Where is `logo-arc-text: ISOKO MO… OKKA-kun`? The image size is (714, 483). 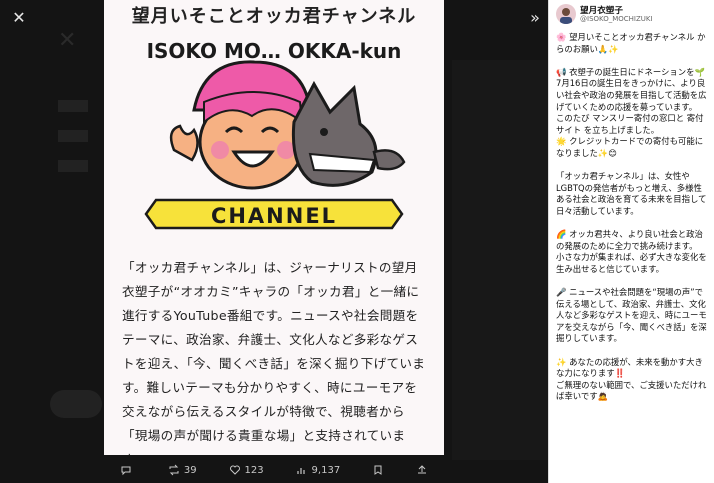 logo-arc-text: ISOKO MO… OKKA-kun is located at coordinates (274, 51).